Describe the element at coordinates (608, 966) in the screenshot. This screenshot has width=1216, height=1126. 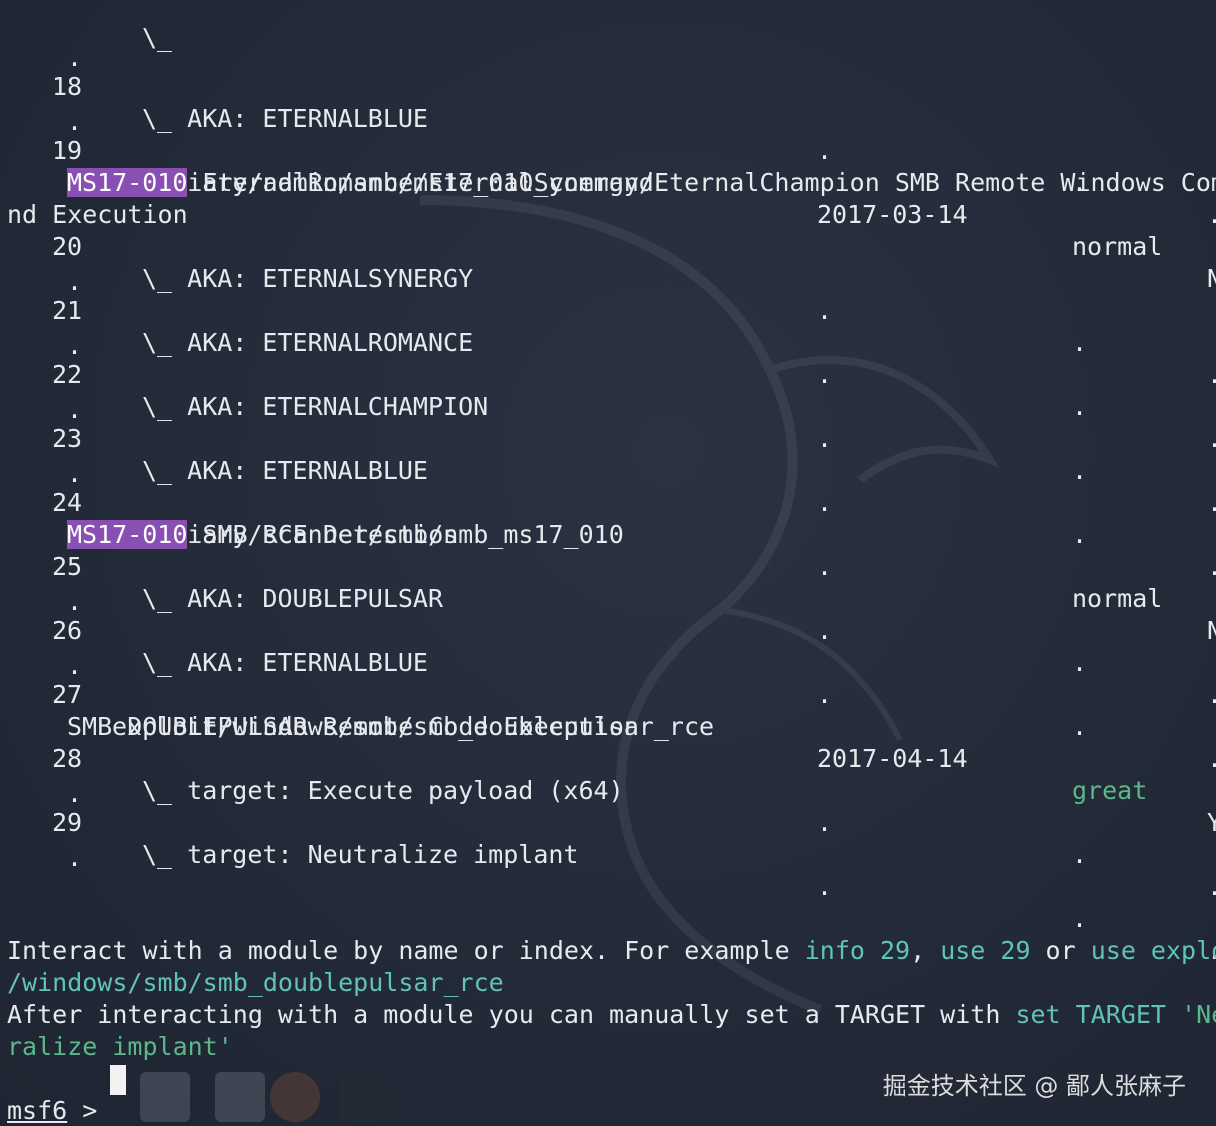
I see `help-line-2: /windows/smb/smb_doublepulsar_rce` at that location.